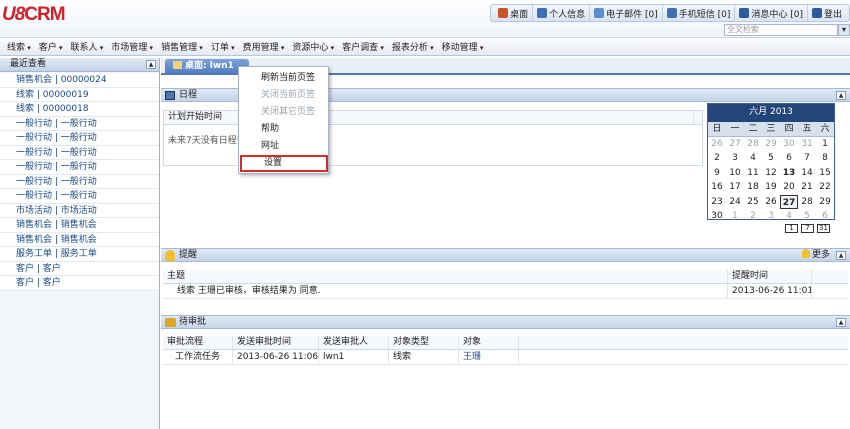 This screenshot has width=850, height=429. I want to click on calendar-day: 22, so click(825, 187).